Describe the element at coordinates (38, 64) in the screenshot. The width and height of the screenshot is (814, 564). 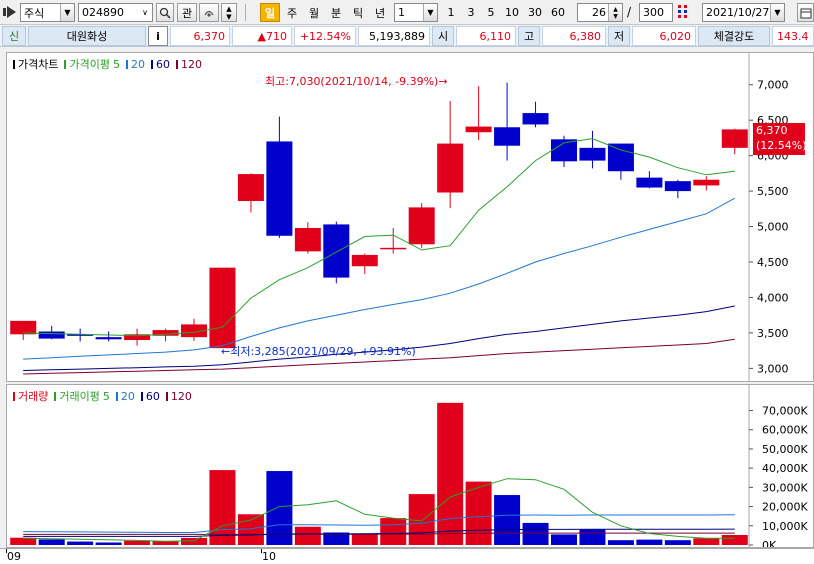
I see `price-legend-title: 가격차트` at that location.